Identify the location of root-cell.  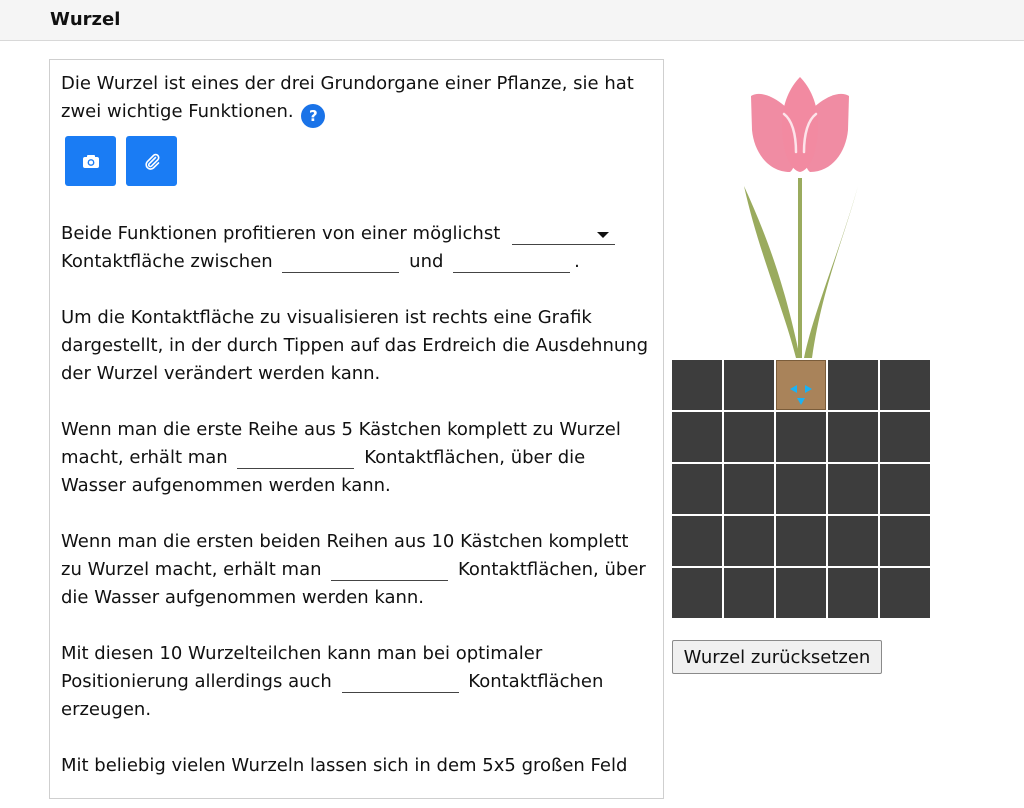
(801, 385).